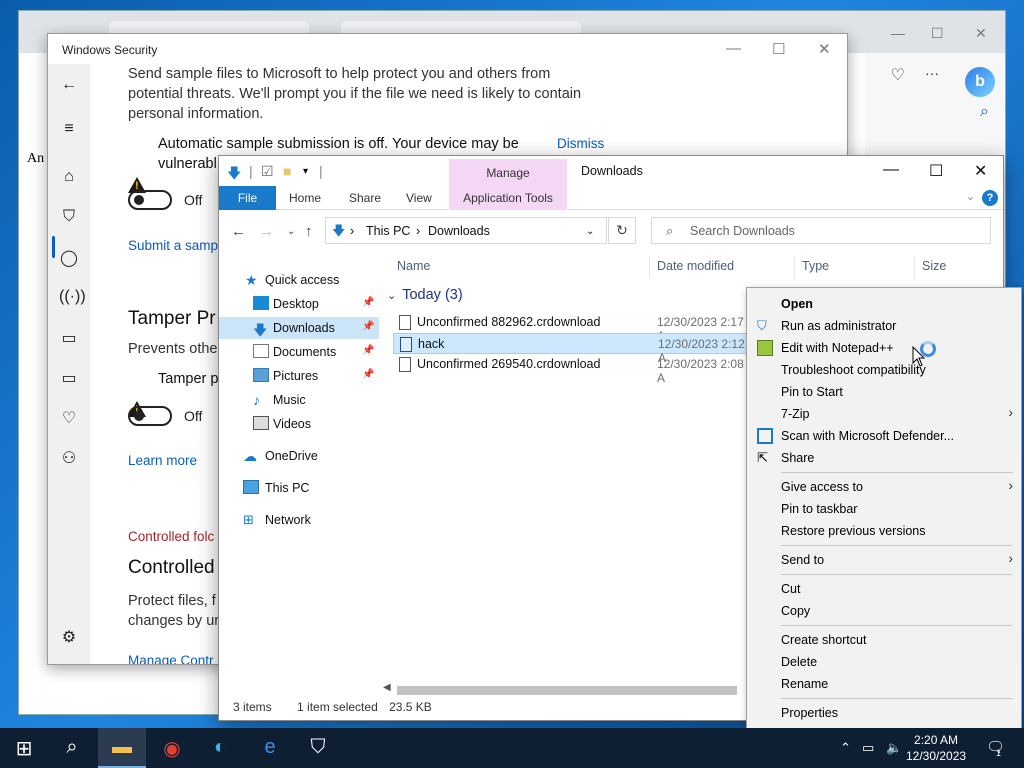 This screenshot has height=768, width=1024. Describe the element at coordinates (573, 349) in the screenshot. I see `file-row-selected: hack 12/30/2023 2:12 A` at that location.